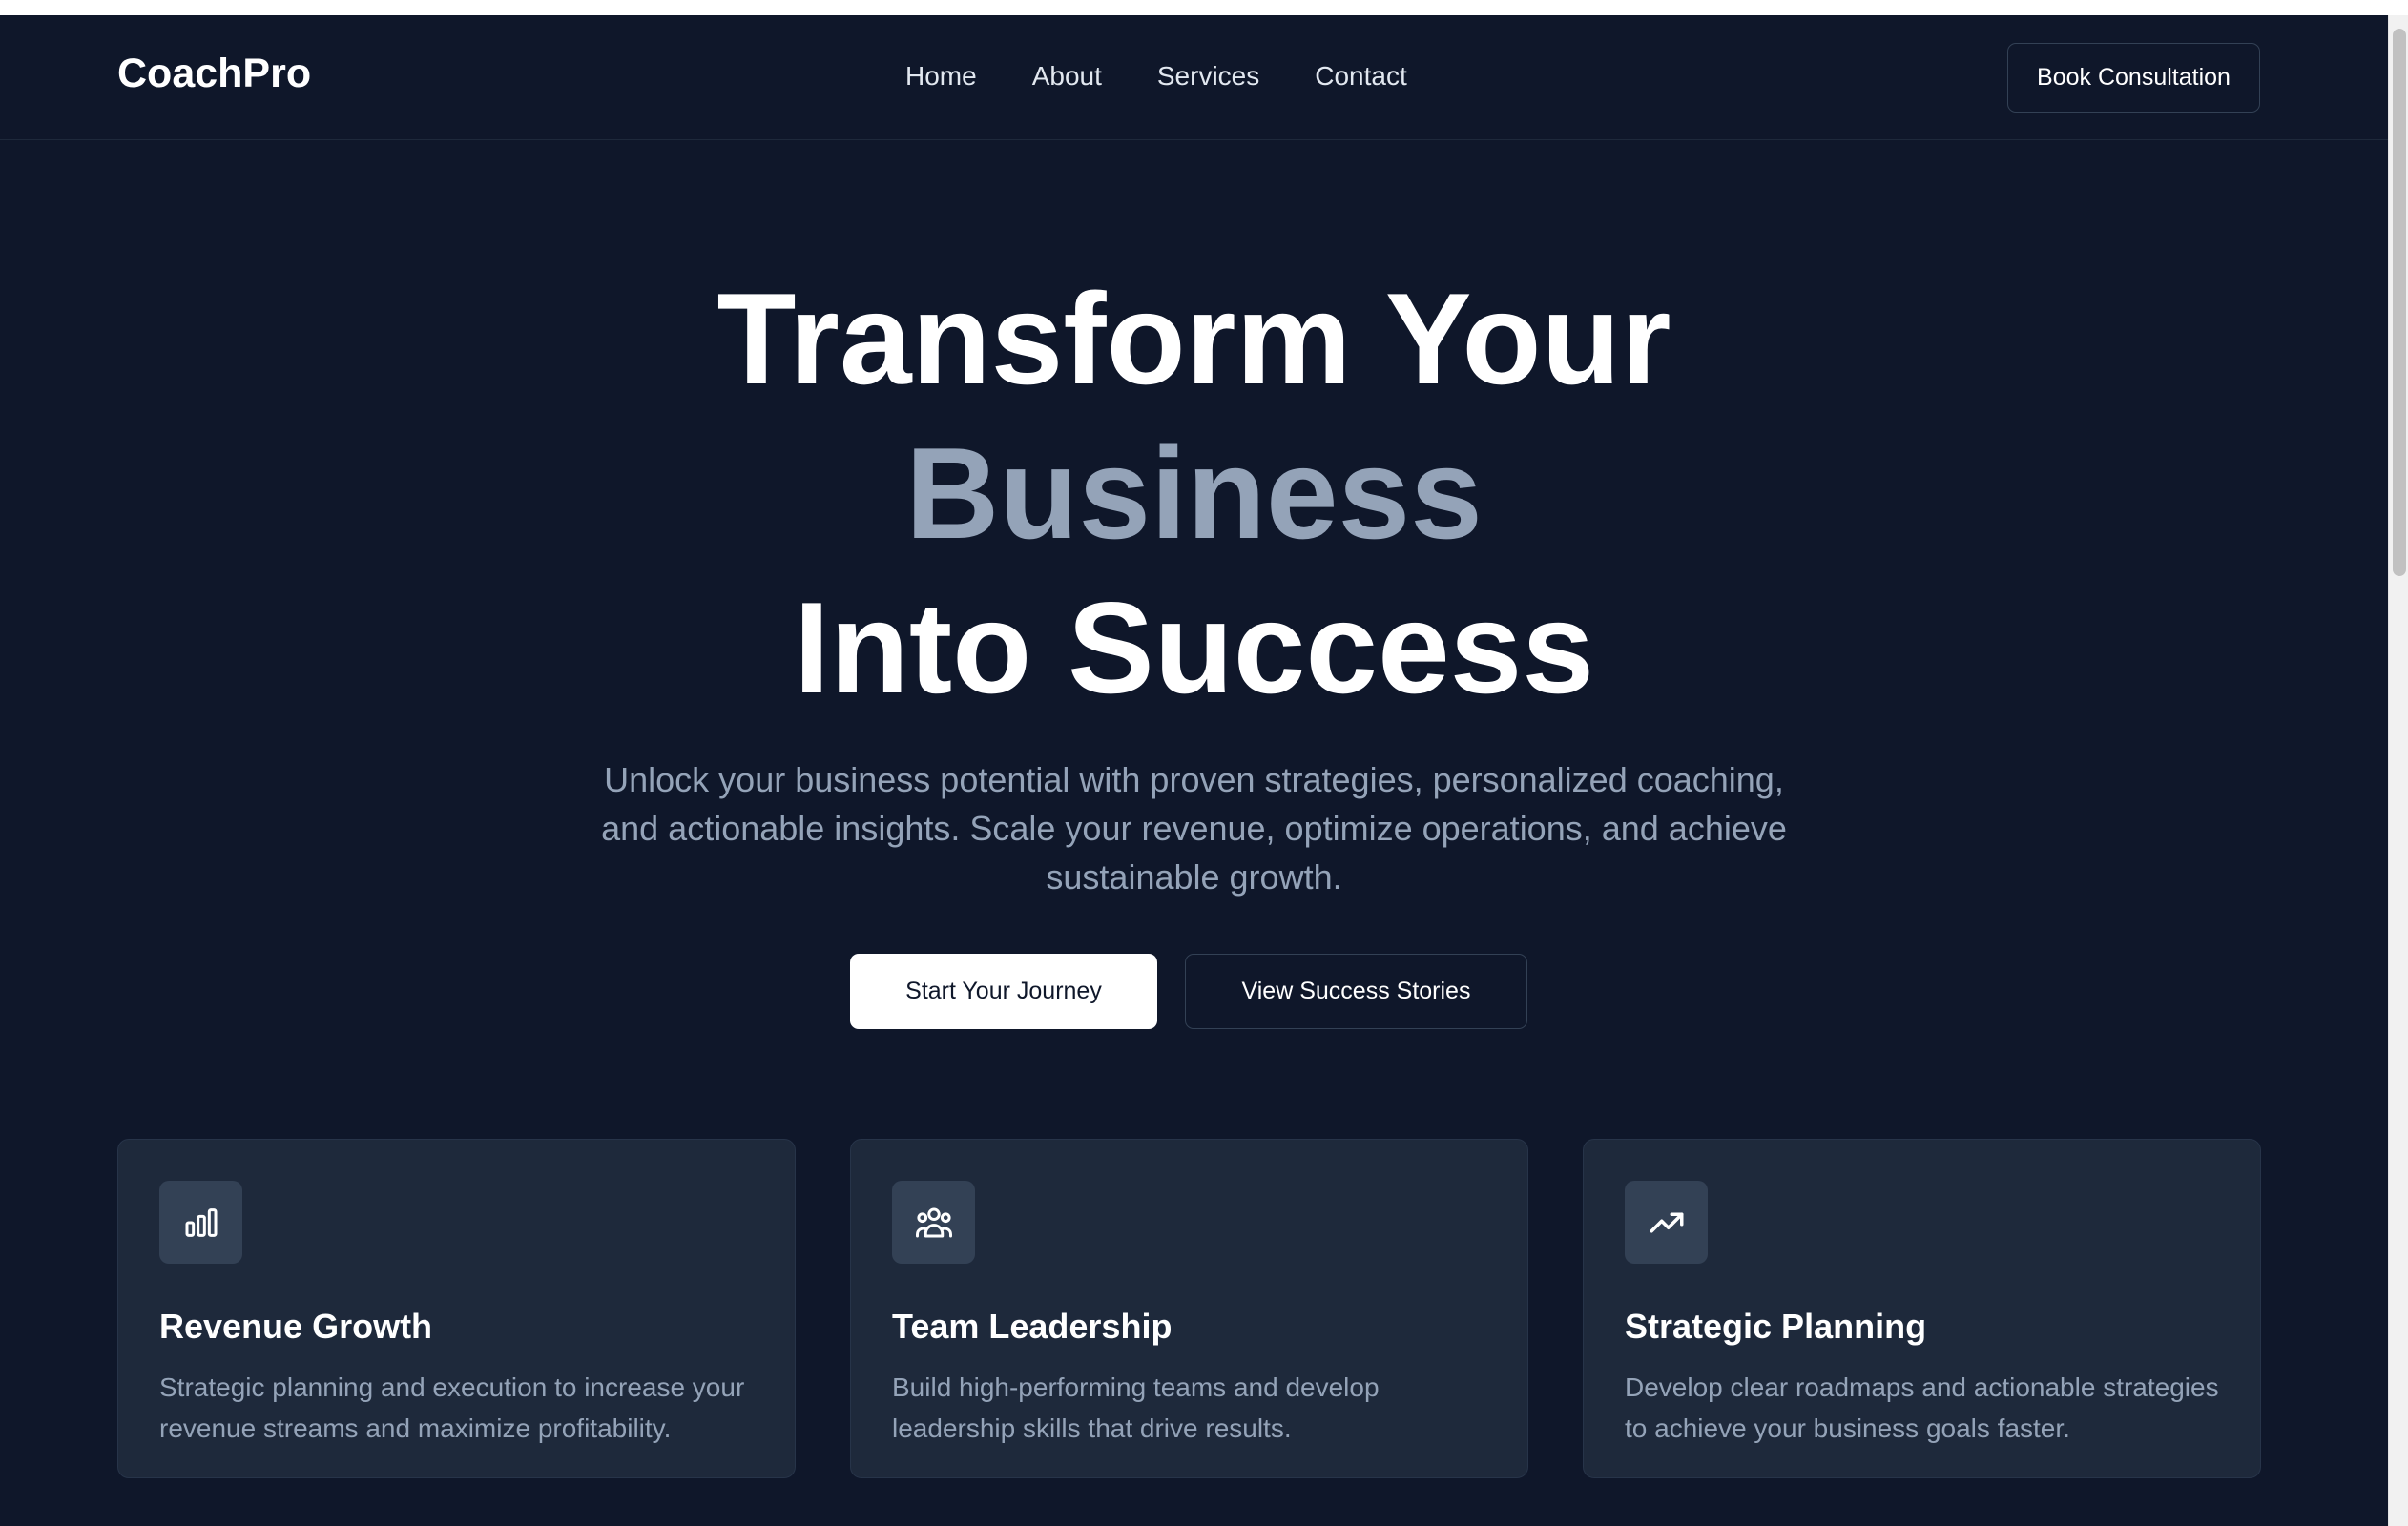  Describe the element at coordinates (1208, 76) in the screenshot. I see `nav-link-services: Services` at that location.